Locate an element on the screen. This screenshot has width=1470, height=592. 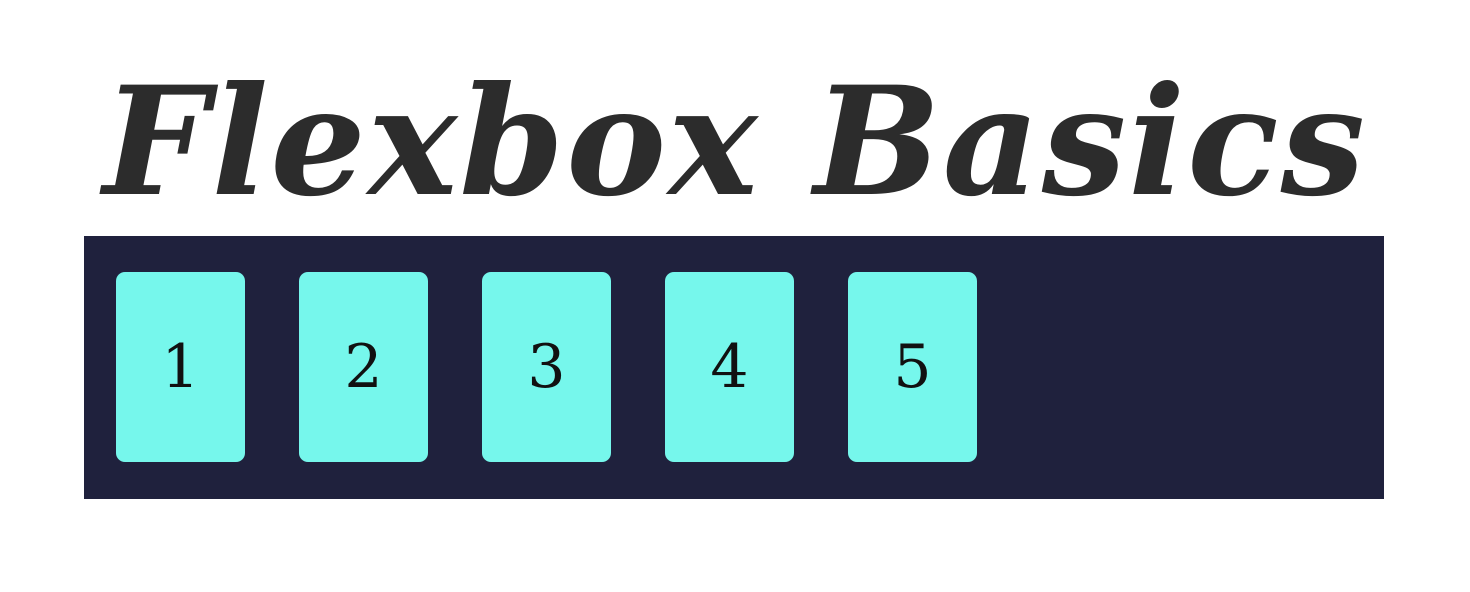
flex-item-1: 1 is located at coordinates (180, 367).